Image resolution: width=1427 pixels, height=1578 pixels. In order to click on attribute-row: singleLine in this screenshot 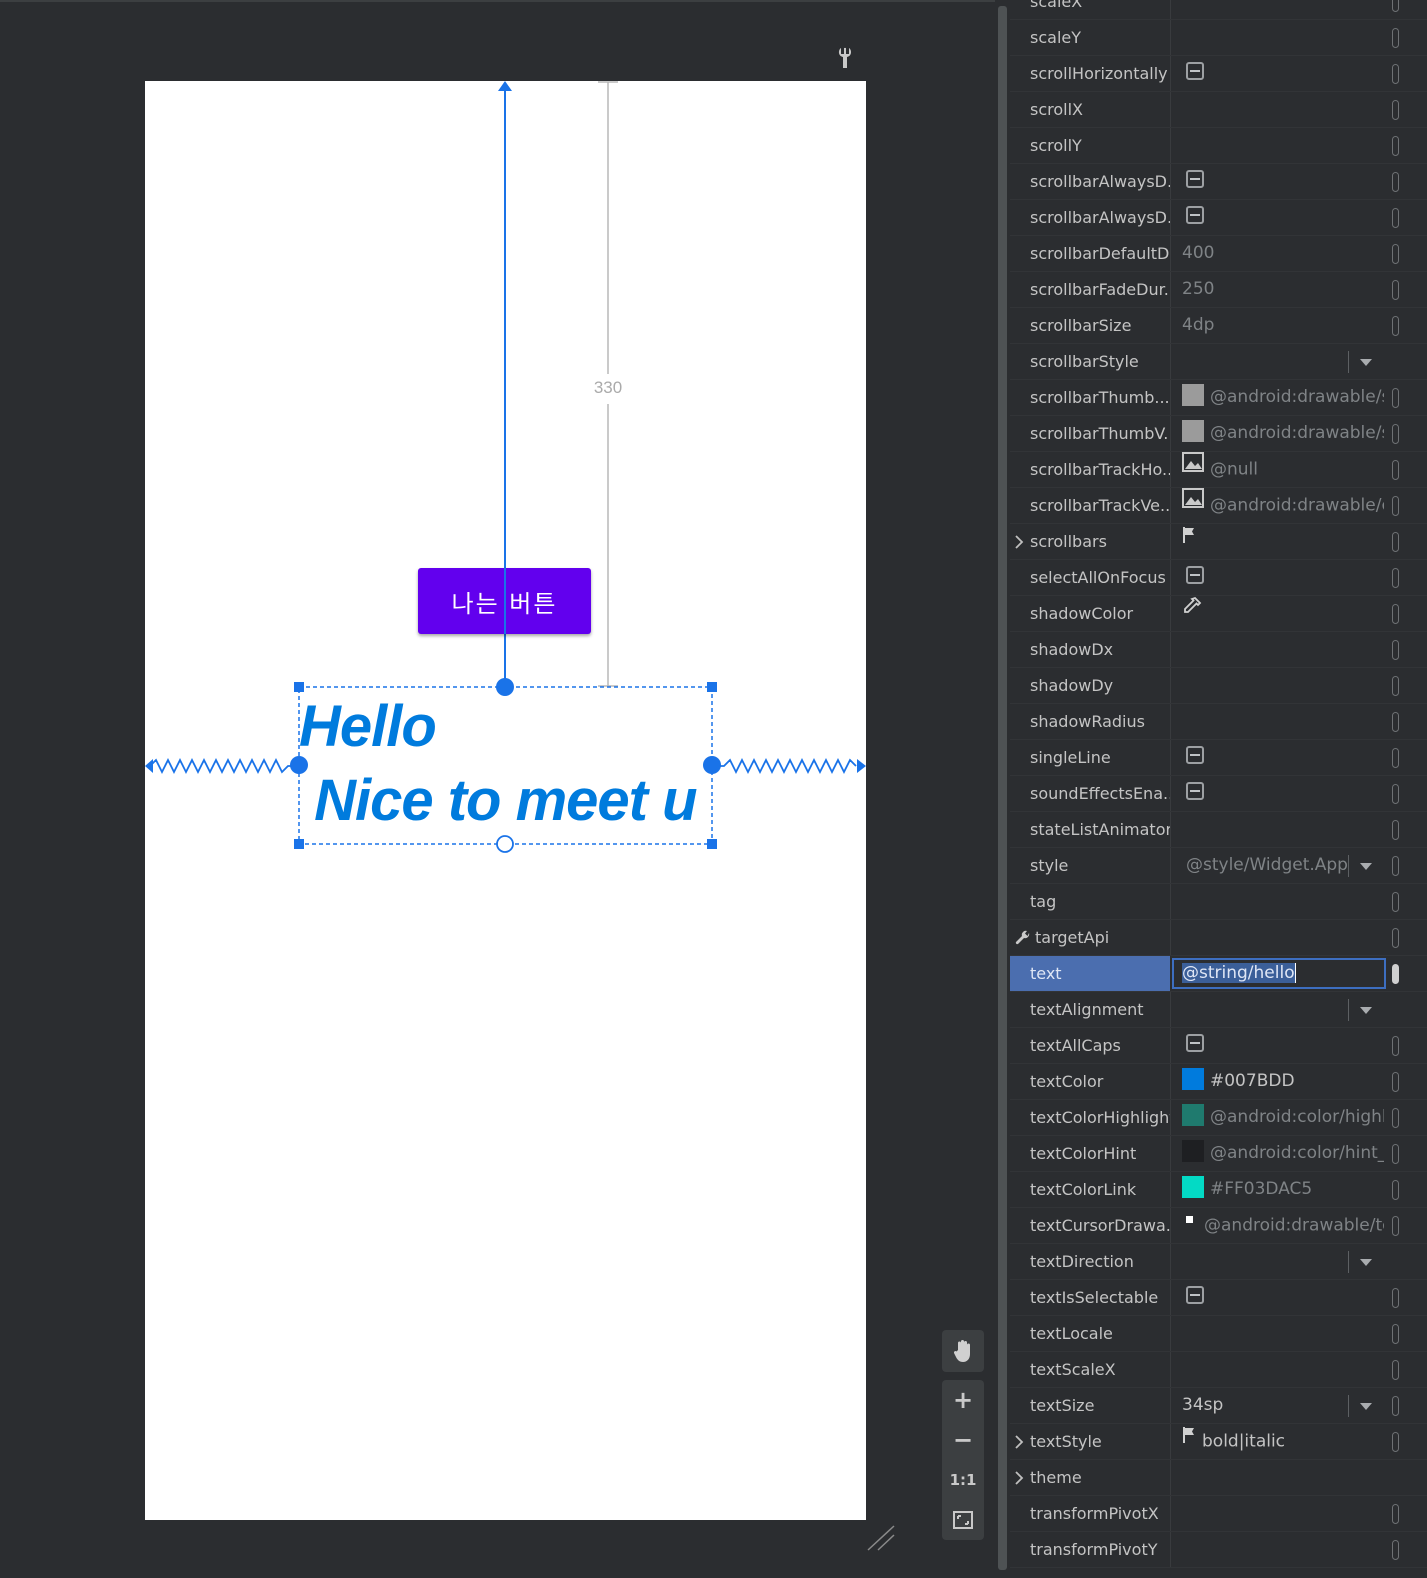, I will do `click(1218, 758)`.